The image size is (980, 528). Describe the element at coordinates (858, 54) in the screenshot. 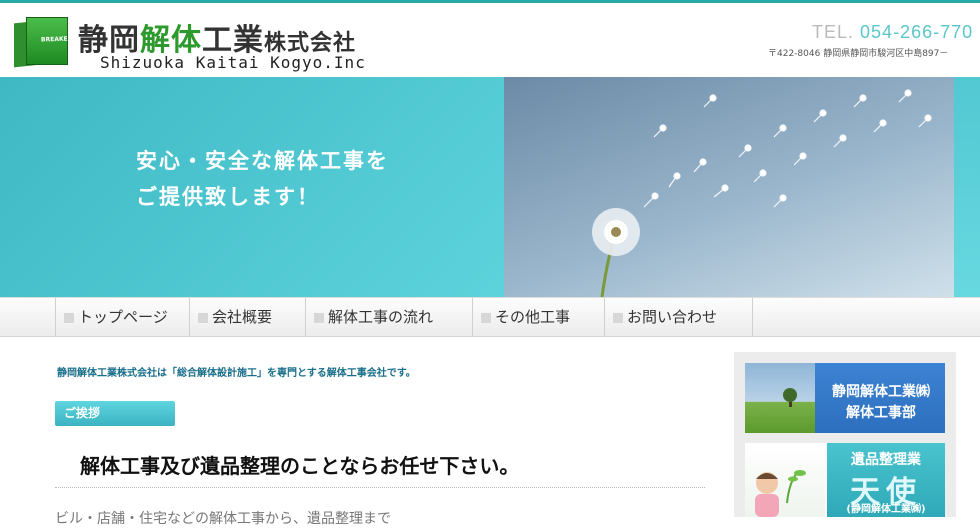

I see `company-address: 〒422-8046 静岡県静岡市駿河区中島897－` at that location.